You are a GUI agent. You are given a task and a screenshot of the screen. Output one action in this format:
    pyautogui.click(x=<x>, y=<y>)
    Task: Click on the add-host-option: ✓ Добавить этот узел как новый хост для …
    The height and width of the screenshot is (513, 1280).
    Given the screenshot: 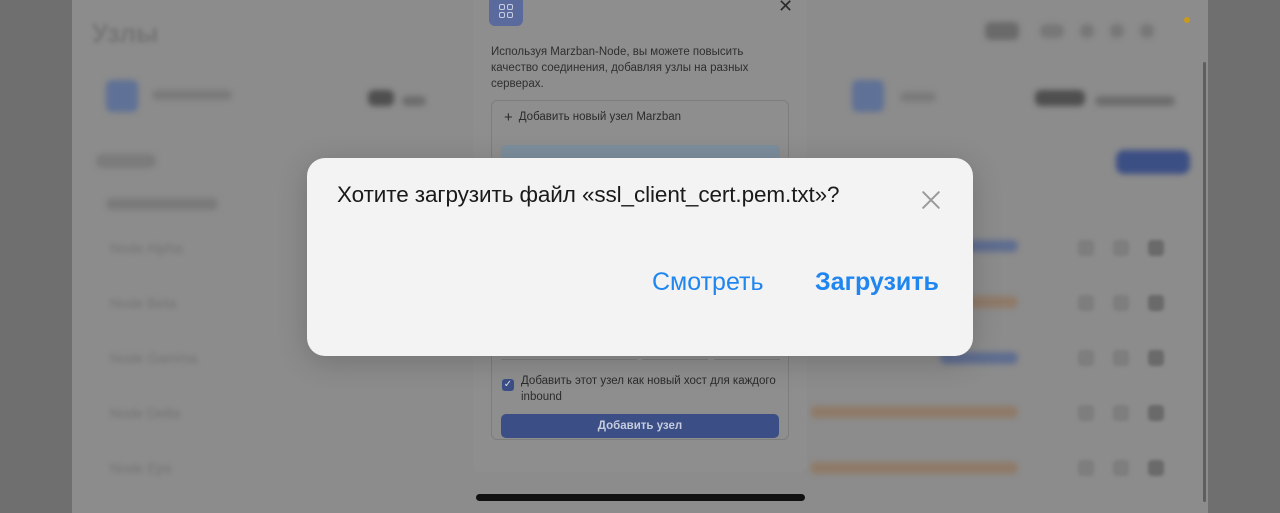 What is the action you would take?
    pyautogui.click(x=642, y=389)
    